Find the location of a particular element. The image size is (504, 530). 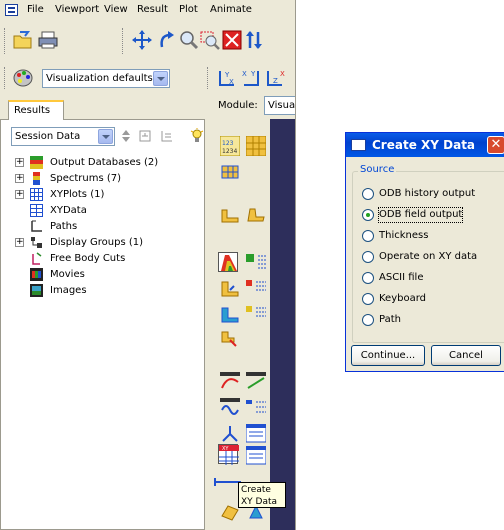

svg-text: 123 is located at coordinates (228, 143).